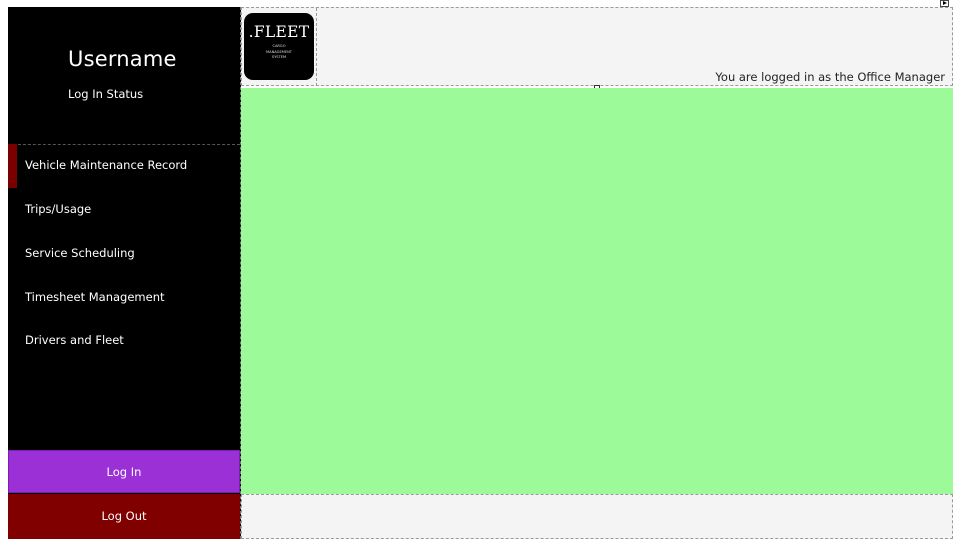 The image size is (973, 546). Describe the element at coordinates (944, 3) in the screenshot. I see `triangle-right-icon` at that location.